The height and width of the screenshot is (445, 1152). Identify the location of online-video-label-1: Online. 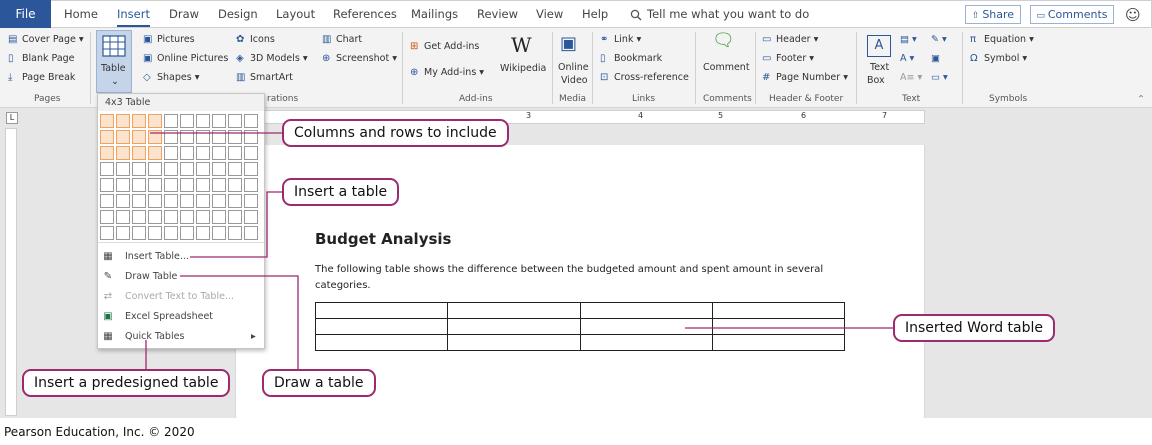
(573, 67).